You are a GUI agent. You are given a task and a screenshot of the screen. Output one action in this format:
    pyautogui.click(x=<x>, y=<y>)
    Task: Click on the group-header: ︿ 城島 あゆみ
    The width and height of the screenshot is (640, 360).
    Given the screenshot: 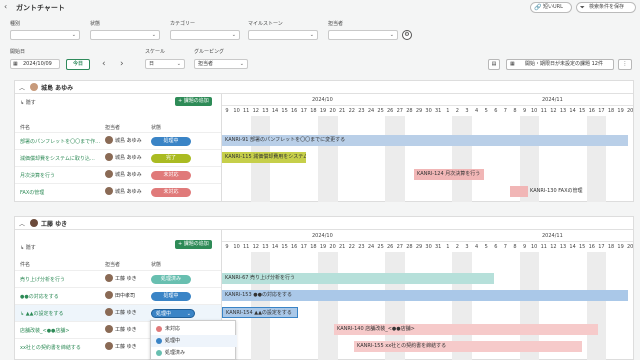 What is the action you would take?
    pyautogui.click(x=324, y=87)
    